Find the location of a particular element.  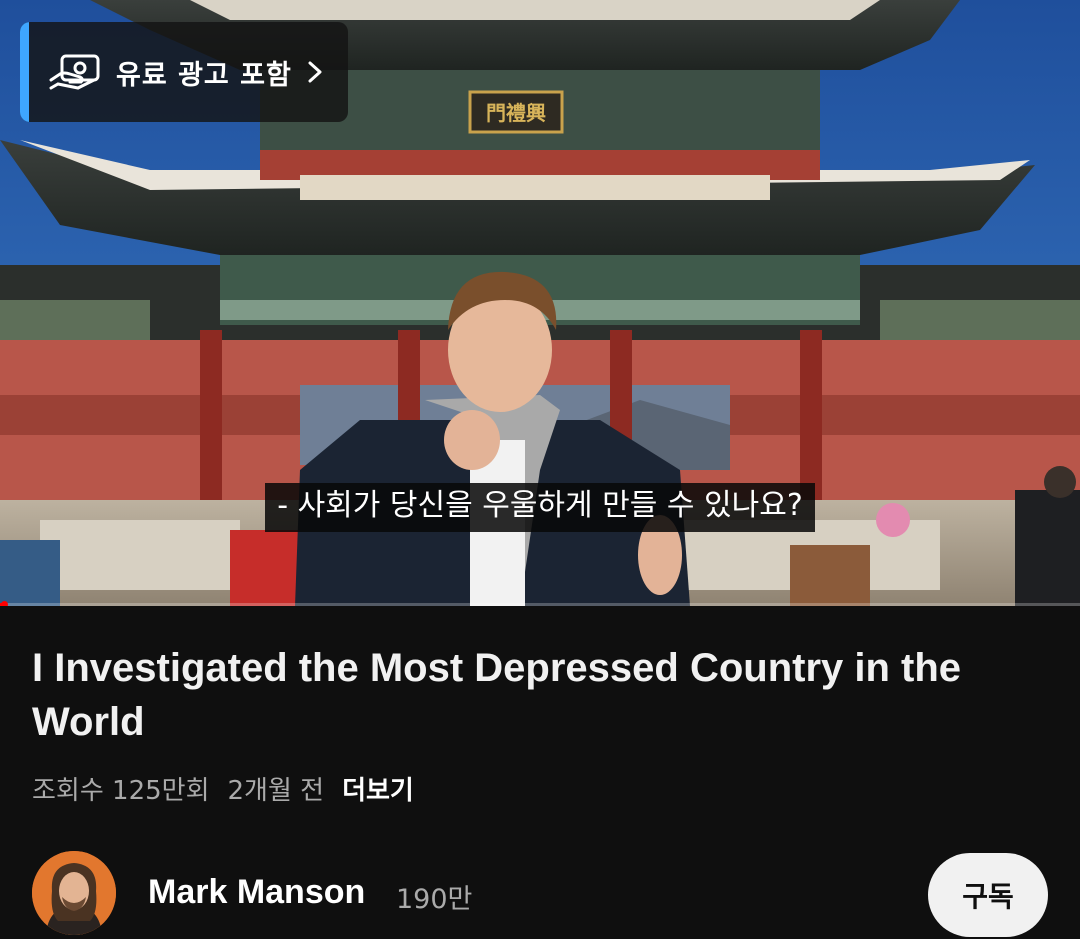

chevron-right-icon is located at coordinates (315, 72).